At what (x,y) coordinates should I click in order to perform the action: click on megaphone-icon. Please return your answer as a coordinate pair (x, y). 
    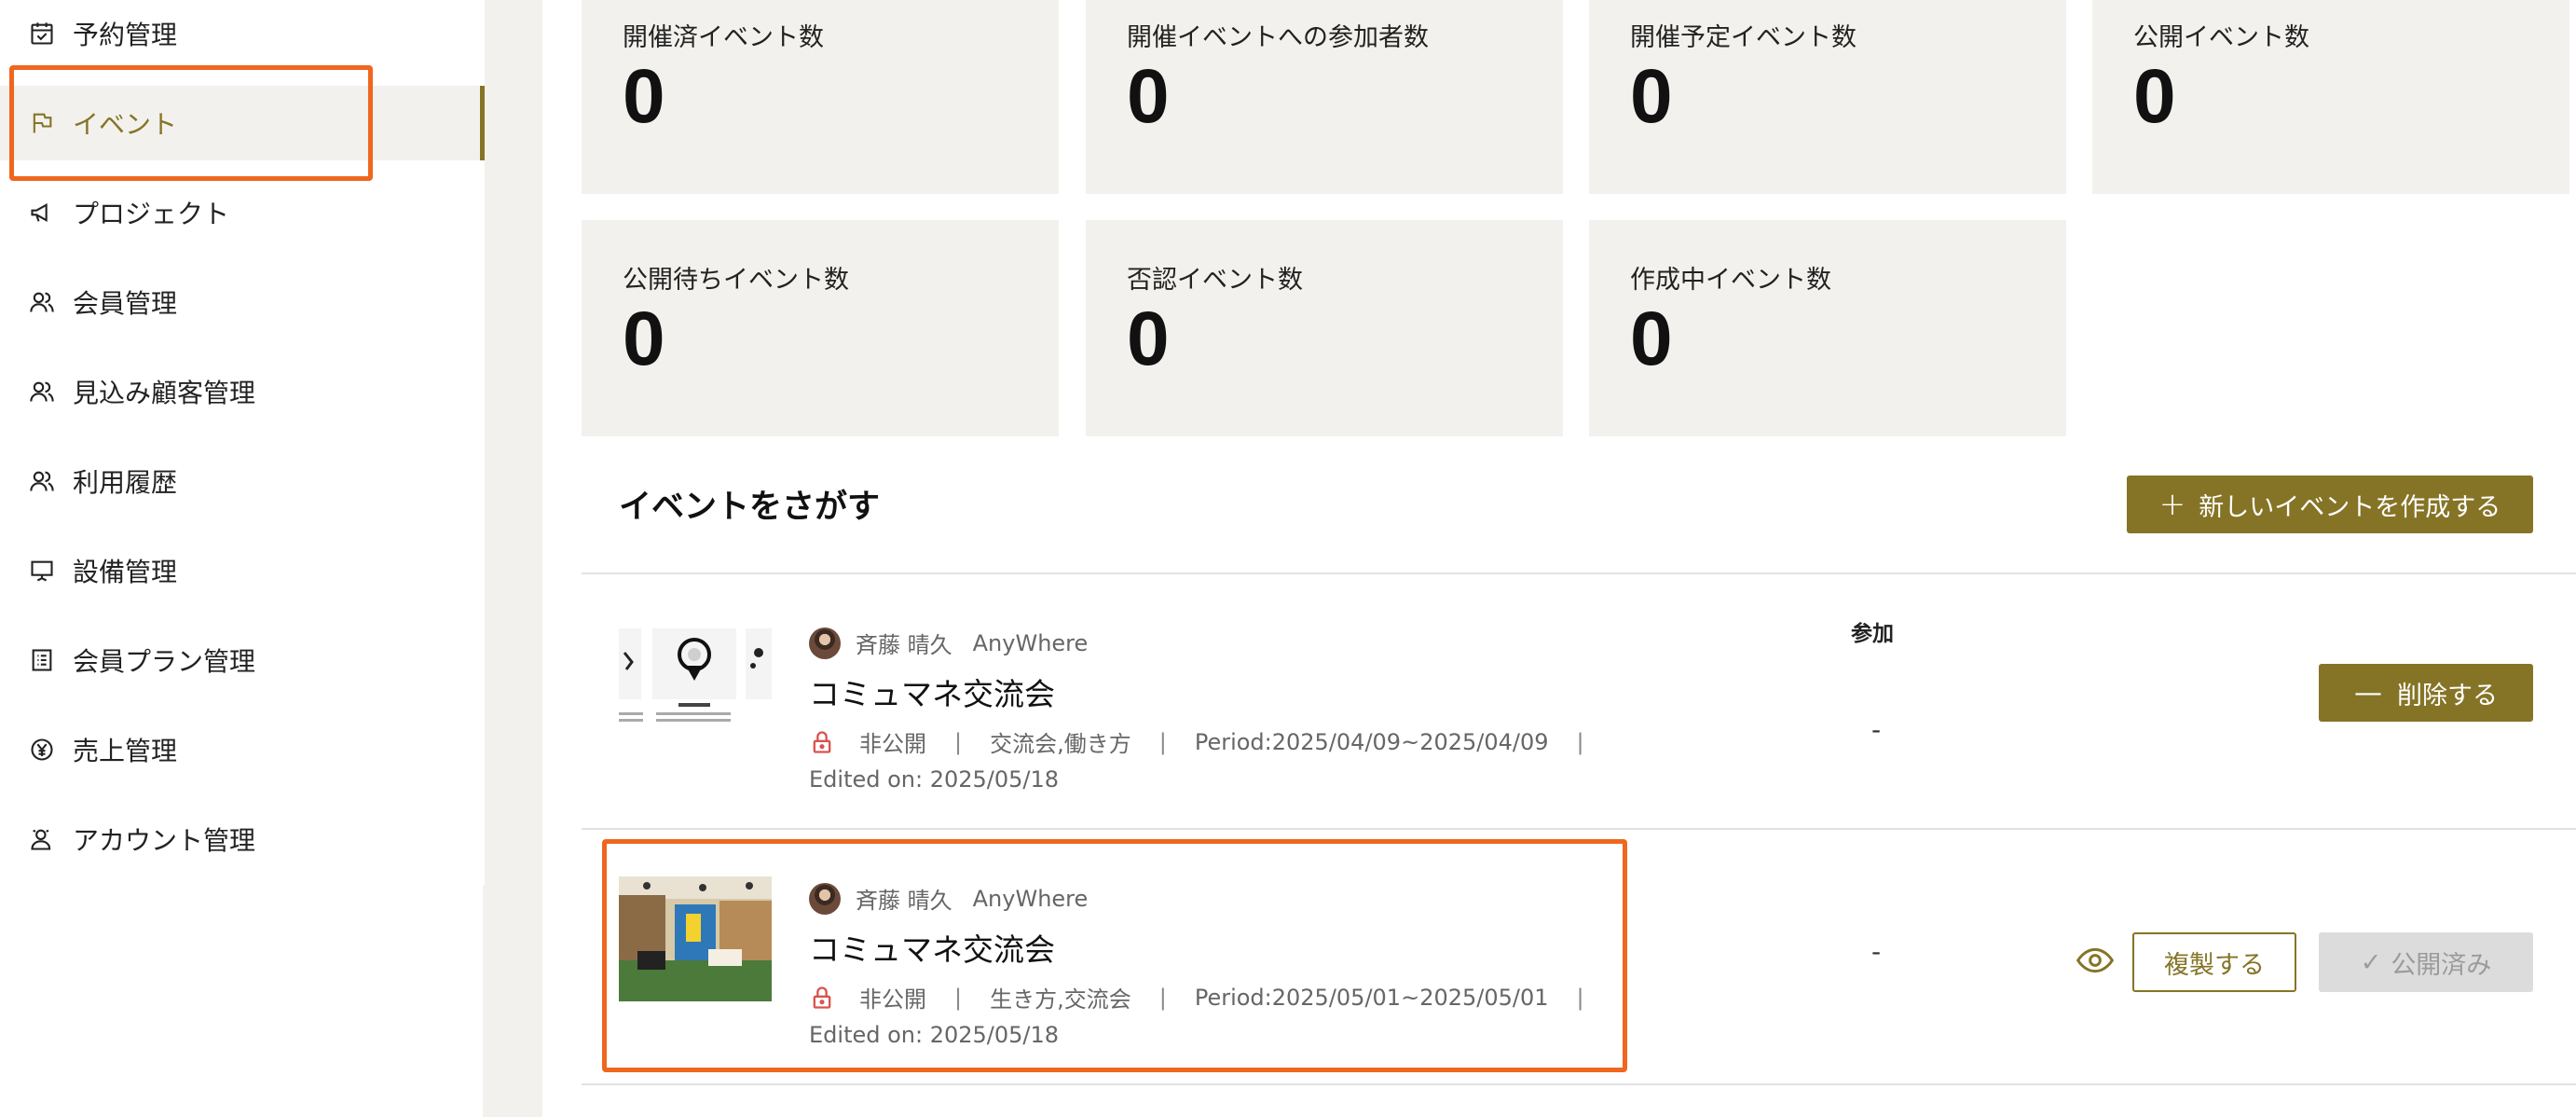
    Looking at the image, I should click on (42, 213).